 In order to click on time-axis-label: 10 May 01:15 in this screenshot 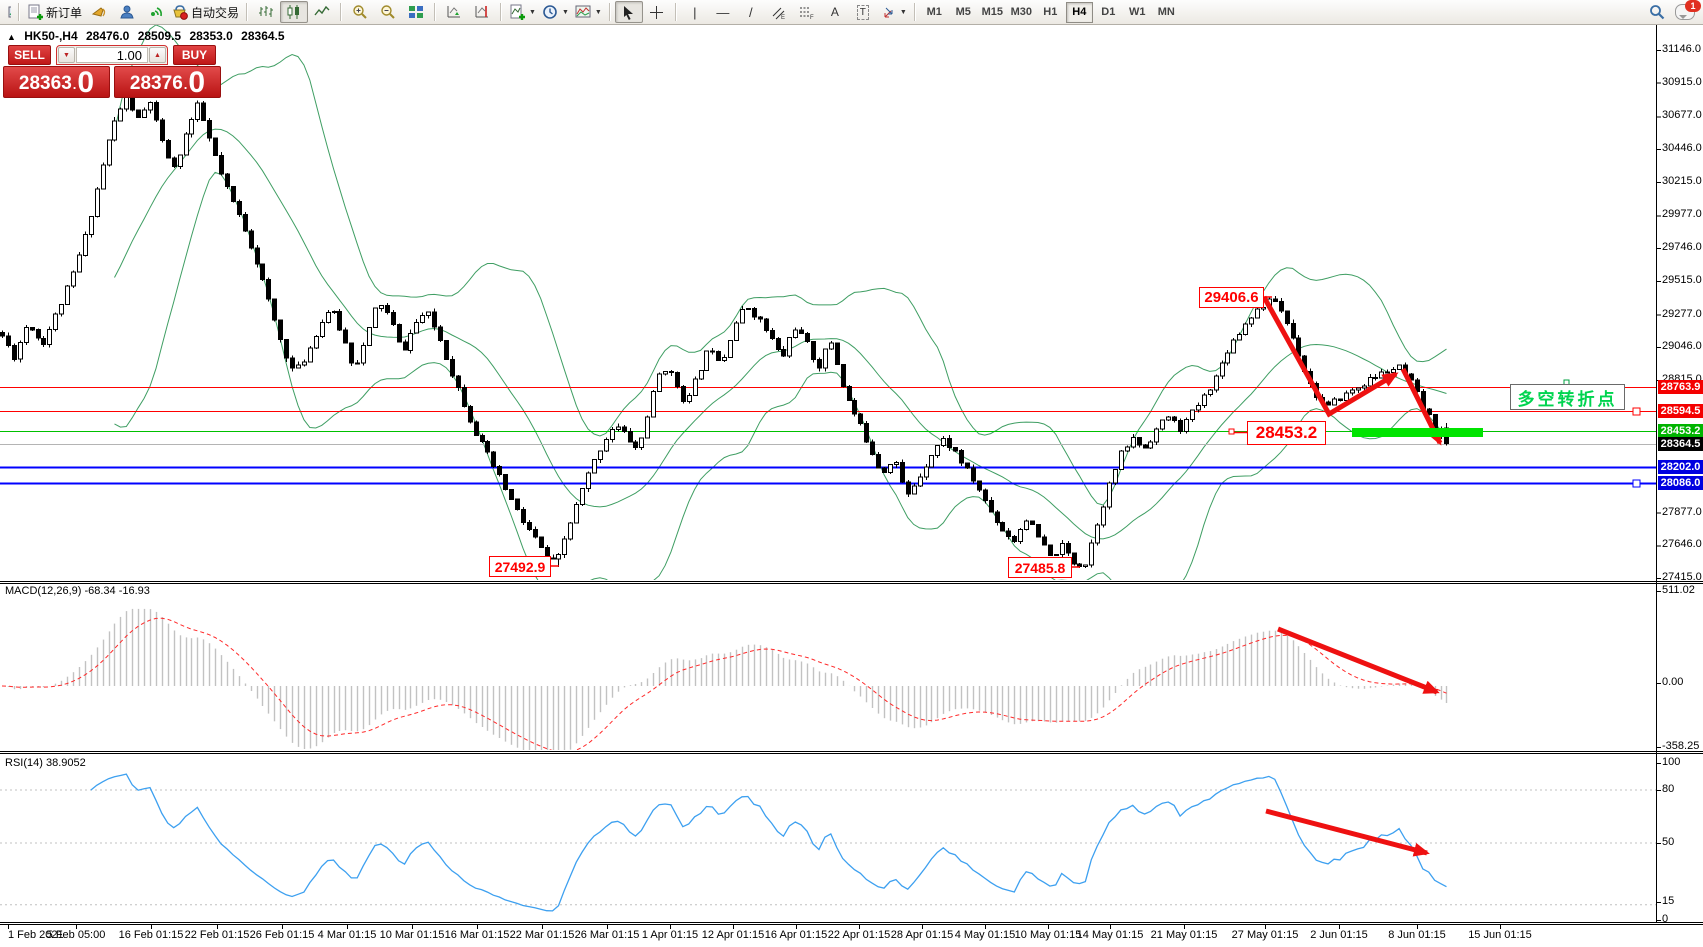, I will do `click(1048, 935)`.